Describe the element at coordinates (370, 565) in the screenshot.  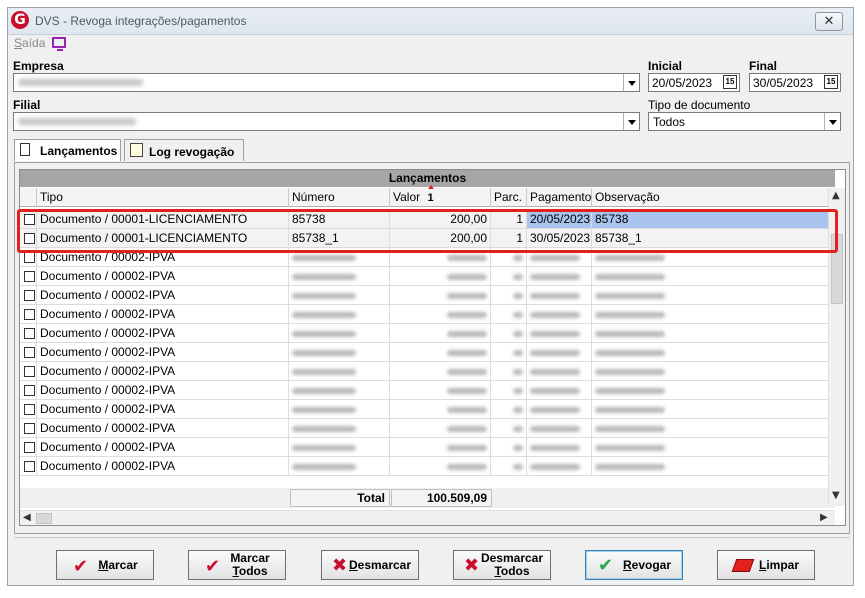
I see `desmarcar-button: ✖ Desmarcar` at that location.